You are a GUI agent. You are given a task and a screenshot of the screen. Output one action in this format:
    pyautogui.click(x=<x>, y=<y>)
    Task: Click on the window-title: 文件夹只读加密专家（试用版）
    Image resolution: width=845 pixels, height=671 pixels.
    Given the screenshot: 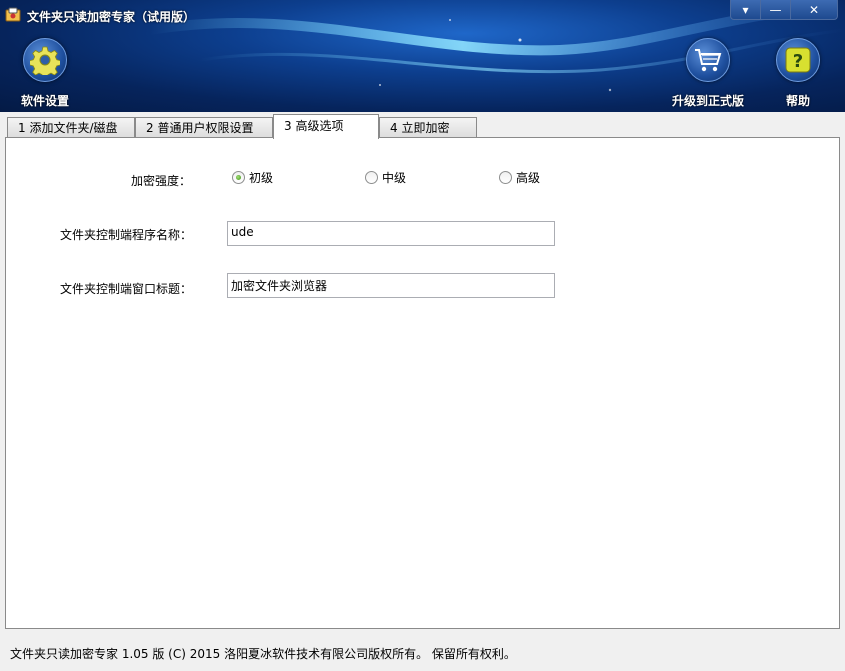 What is the action you would take?
    pyautogui.click(x=111, y=17)
    